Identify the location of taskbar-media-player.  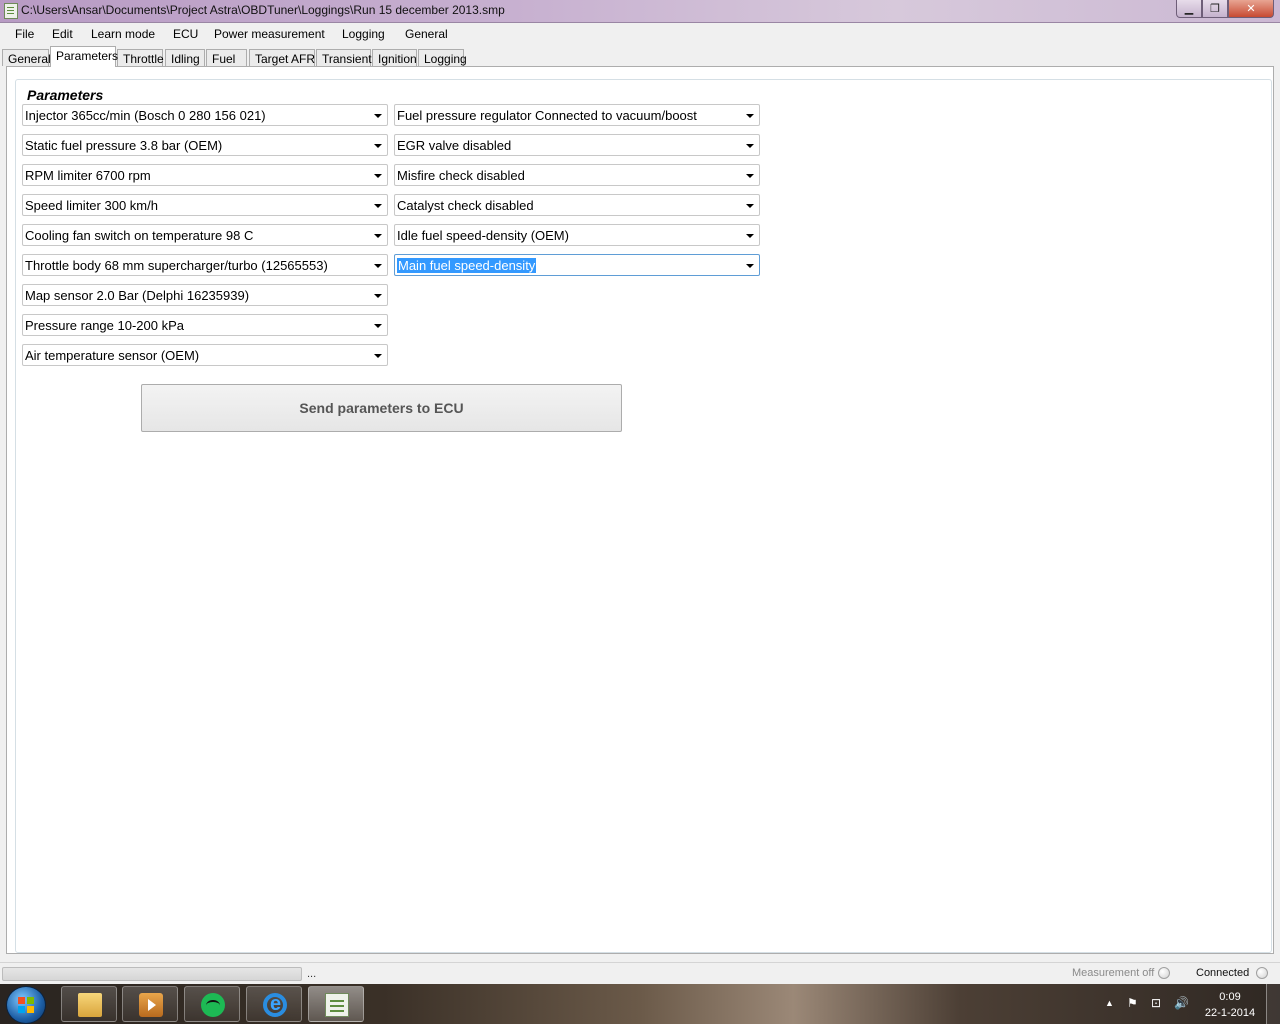
(150, 1004).